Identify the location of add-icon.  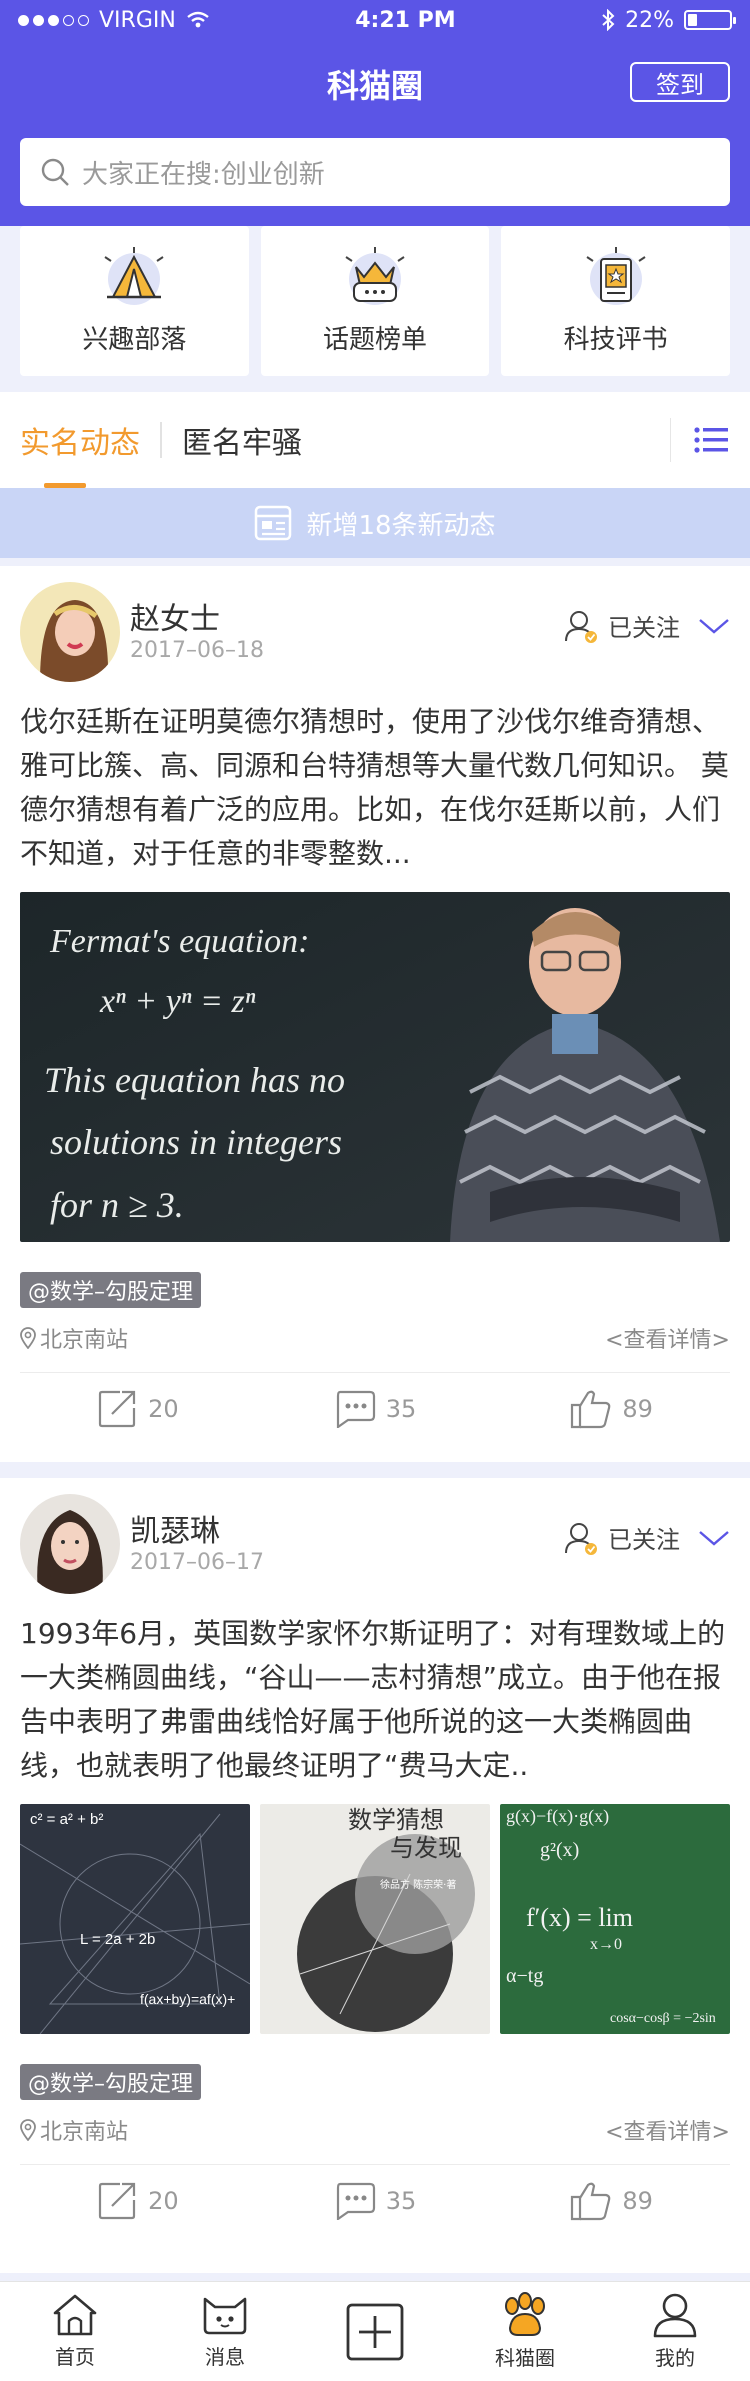
(375, 2331).